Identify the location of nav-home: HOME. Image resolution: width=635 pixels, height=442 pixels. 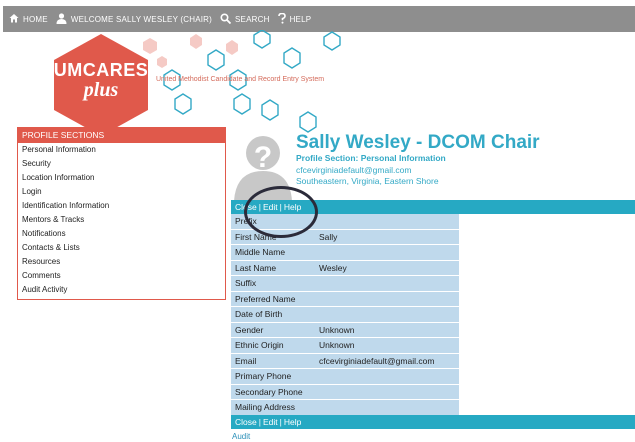
(28, 19).